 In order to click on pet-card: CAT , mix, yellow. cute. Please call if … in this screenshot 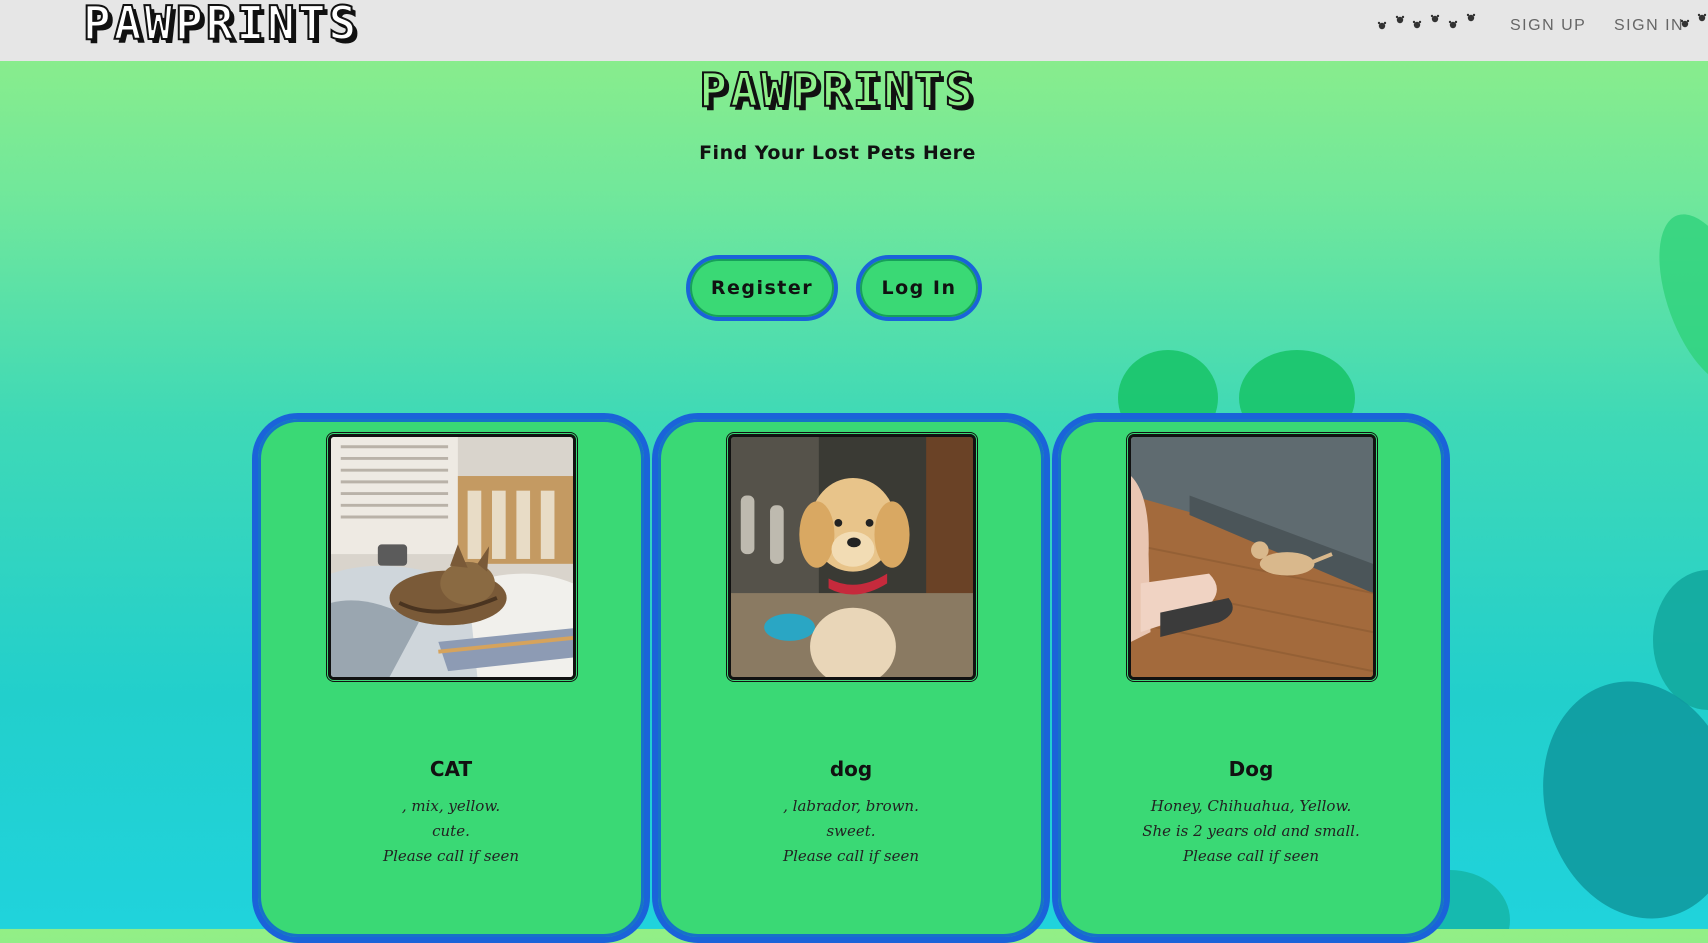, I will do `click(451, 678)`.